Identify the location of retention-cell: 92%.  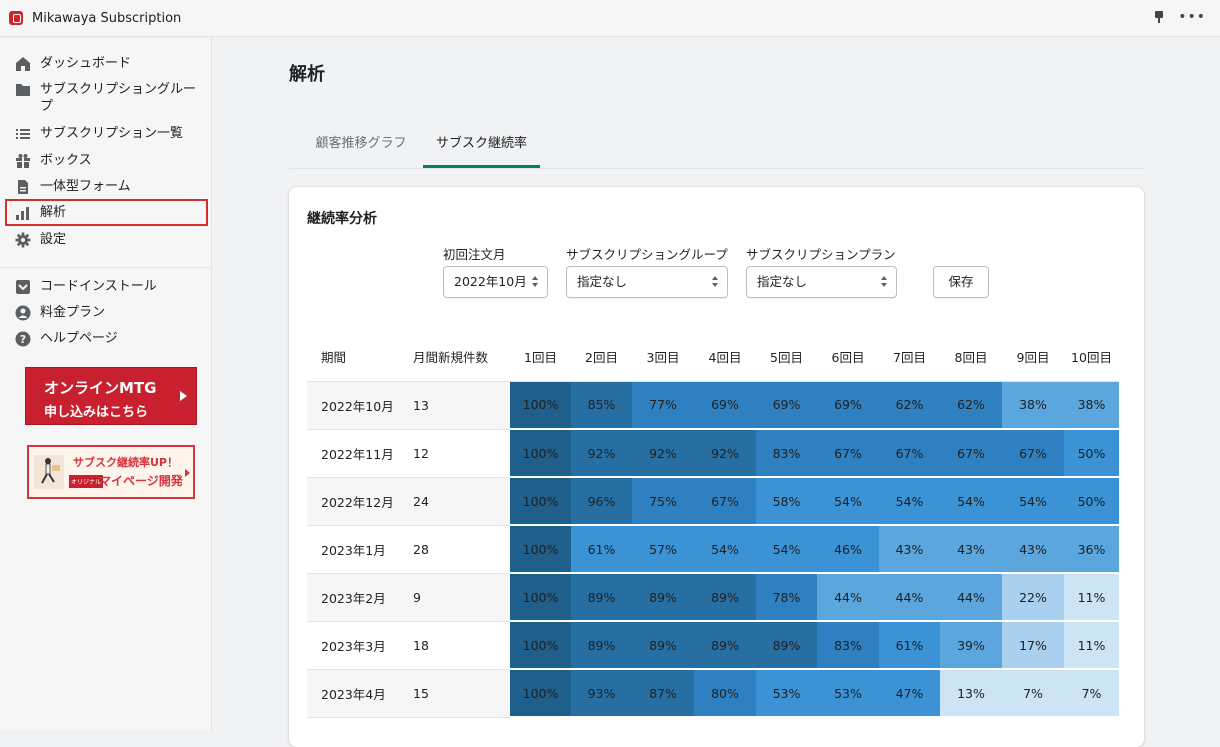
(601, 453).